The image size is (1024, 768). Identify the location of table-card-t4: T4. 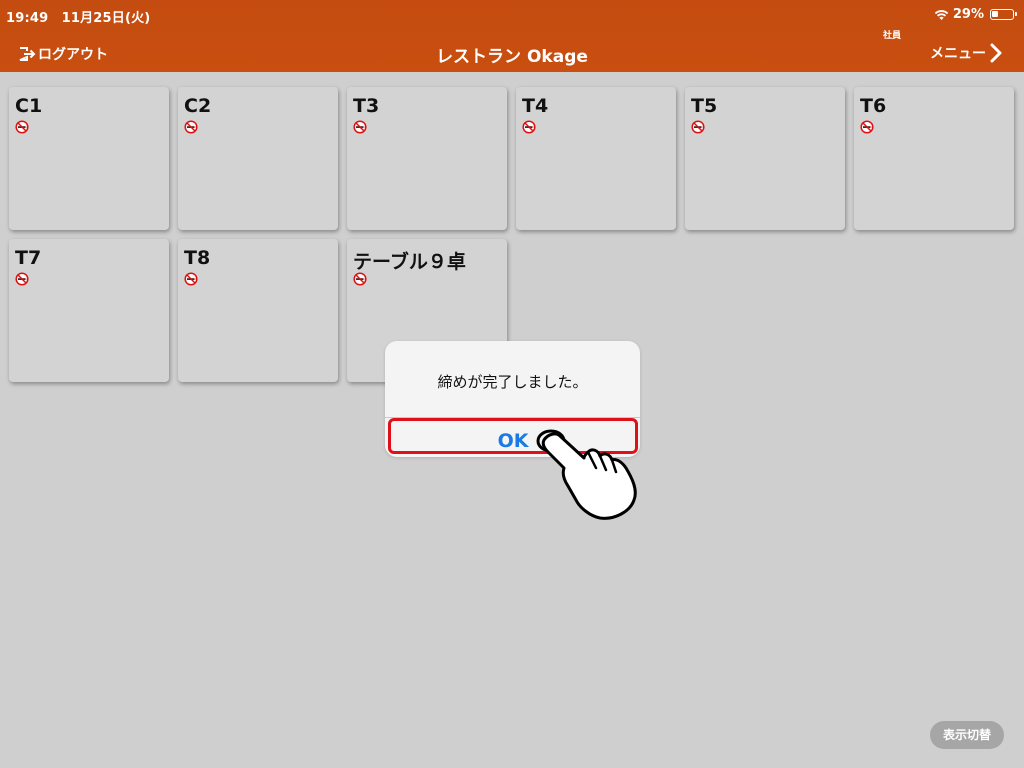
(596, 158).